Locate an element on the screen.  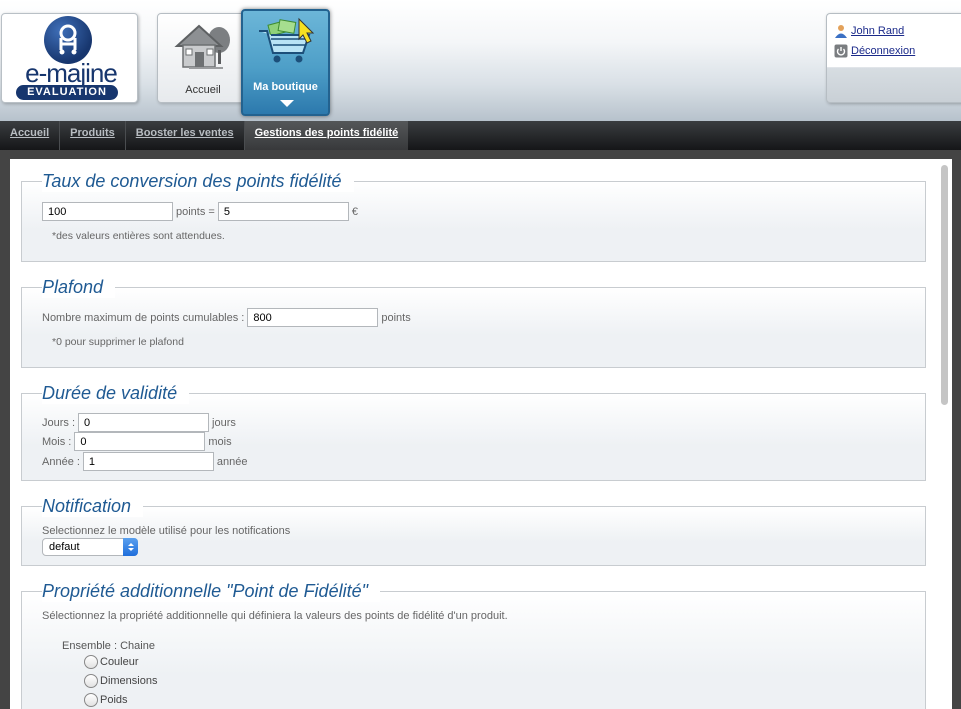
chevron-down-icon is located at coordinates (287, 103).